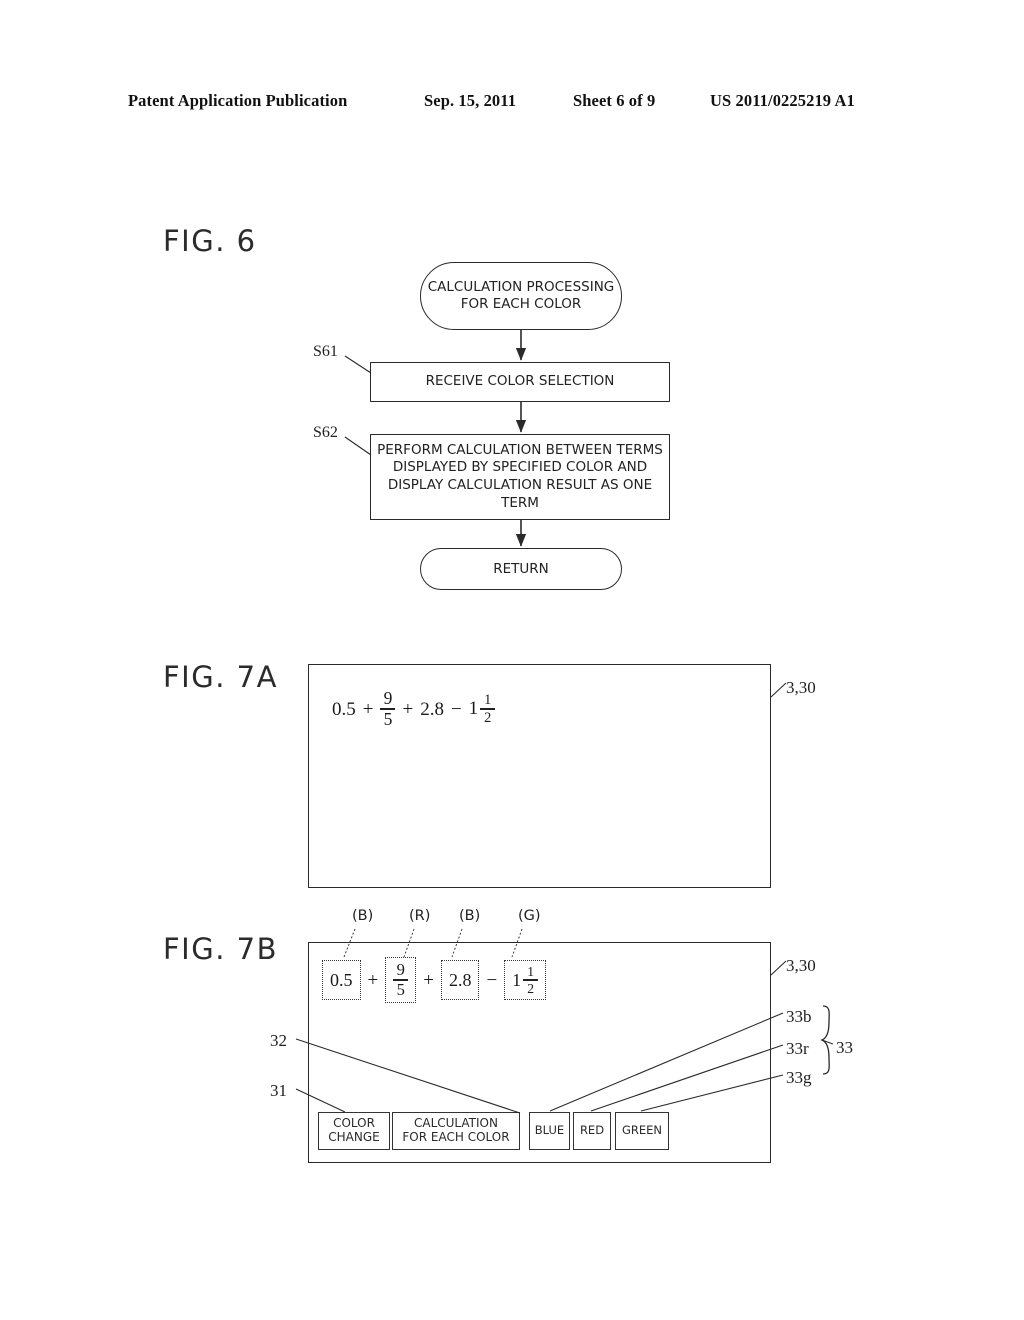 The width and height of the screenshot is (1024, 1320). Describe the element at coordinates (529, 916) in the screenshot. I see `color-tag-term-3: (G)` at that location.